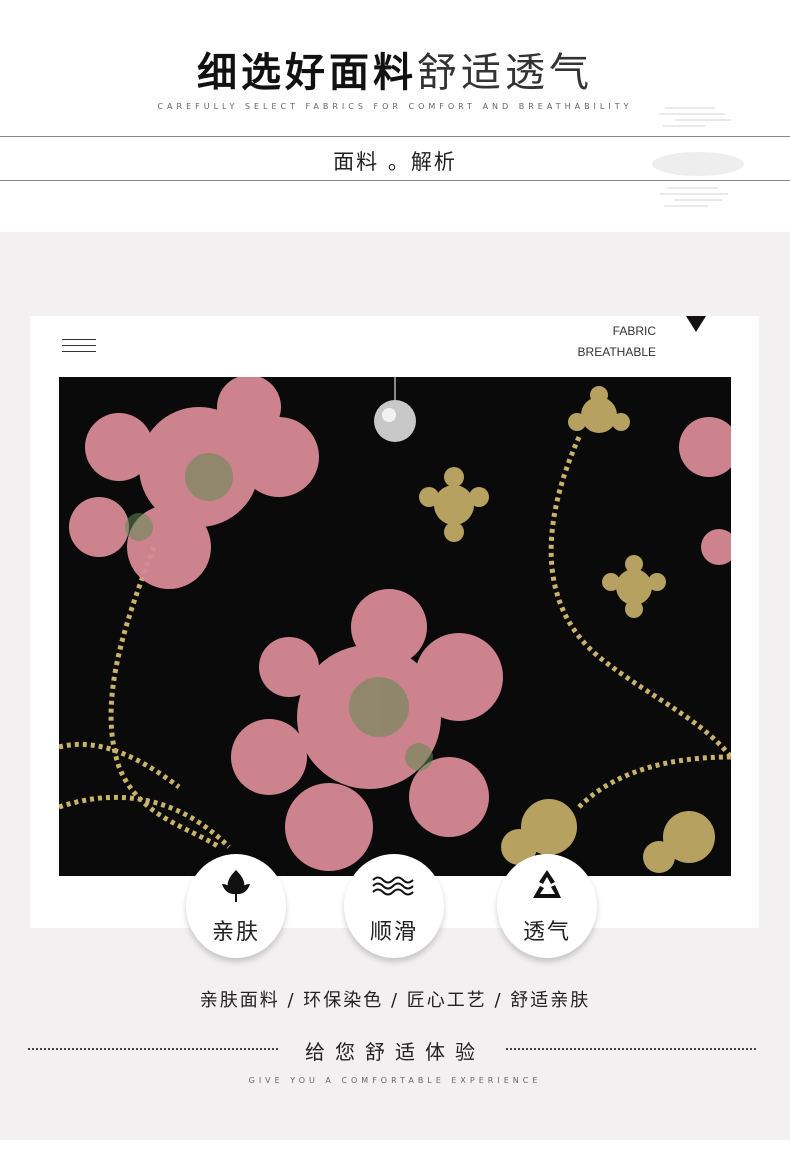 Image resolution: width=790 pixels, height=1165 pixels. I want to click on feature-breathable: 透气, so click(547, 906).